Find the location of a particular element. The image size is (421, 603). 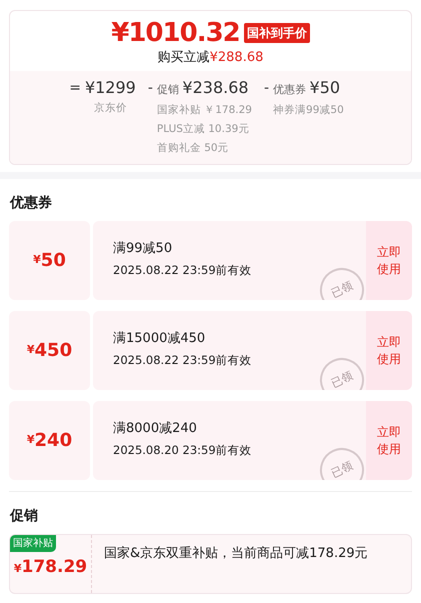

breakdown-detail: 首购礼金 50元 is located at coordinates (193, 148).